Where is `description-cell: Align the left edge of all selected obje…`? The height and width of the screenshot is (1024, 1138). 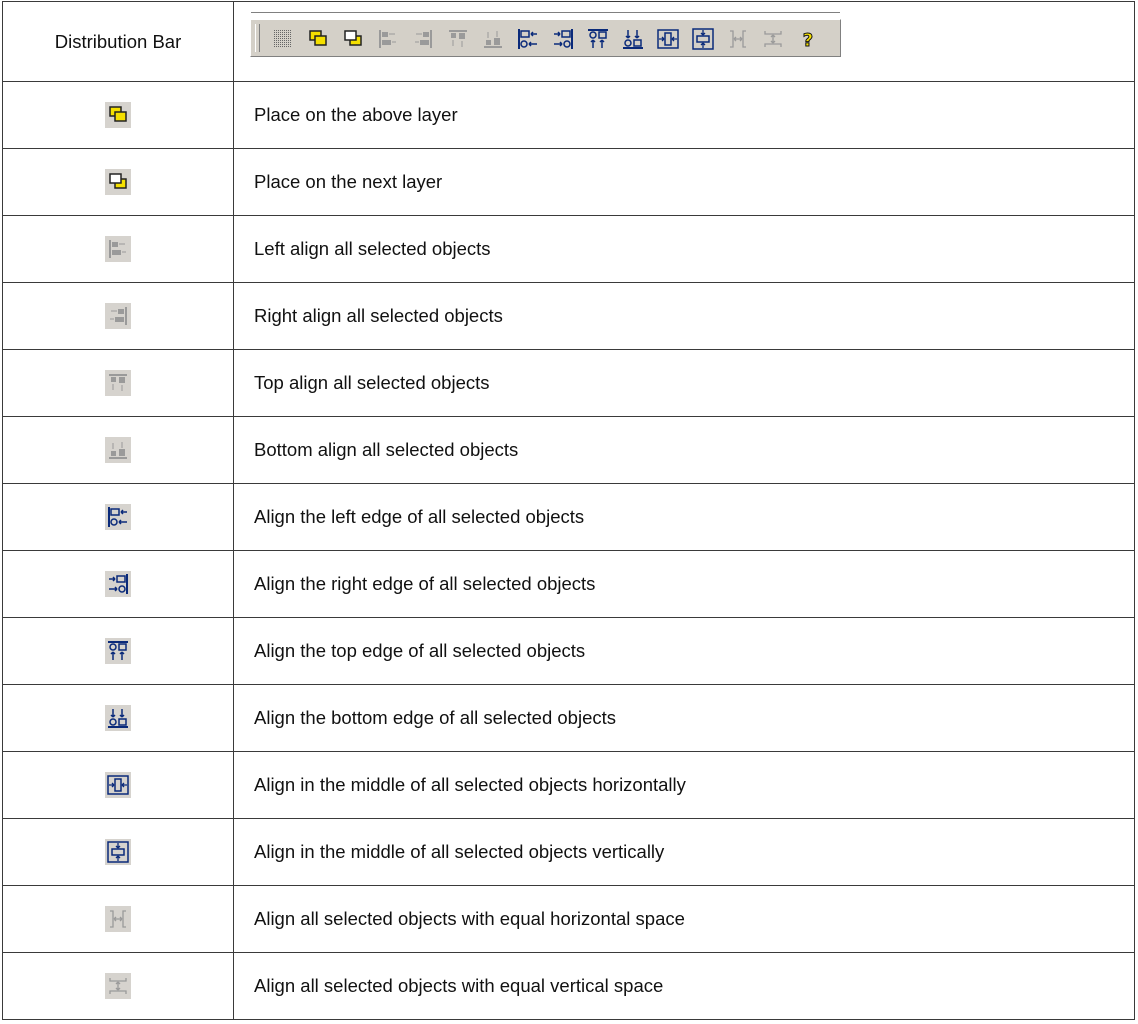 description-cell: Align the left edge of all selected obje… is located at coordinates (684, 517).